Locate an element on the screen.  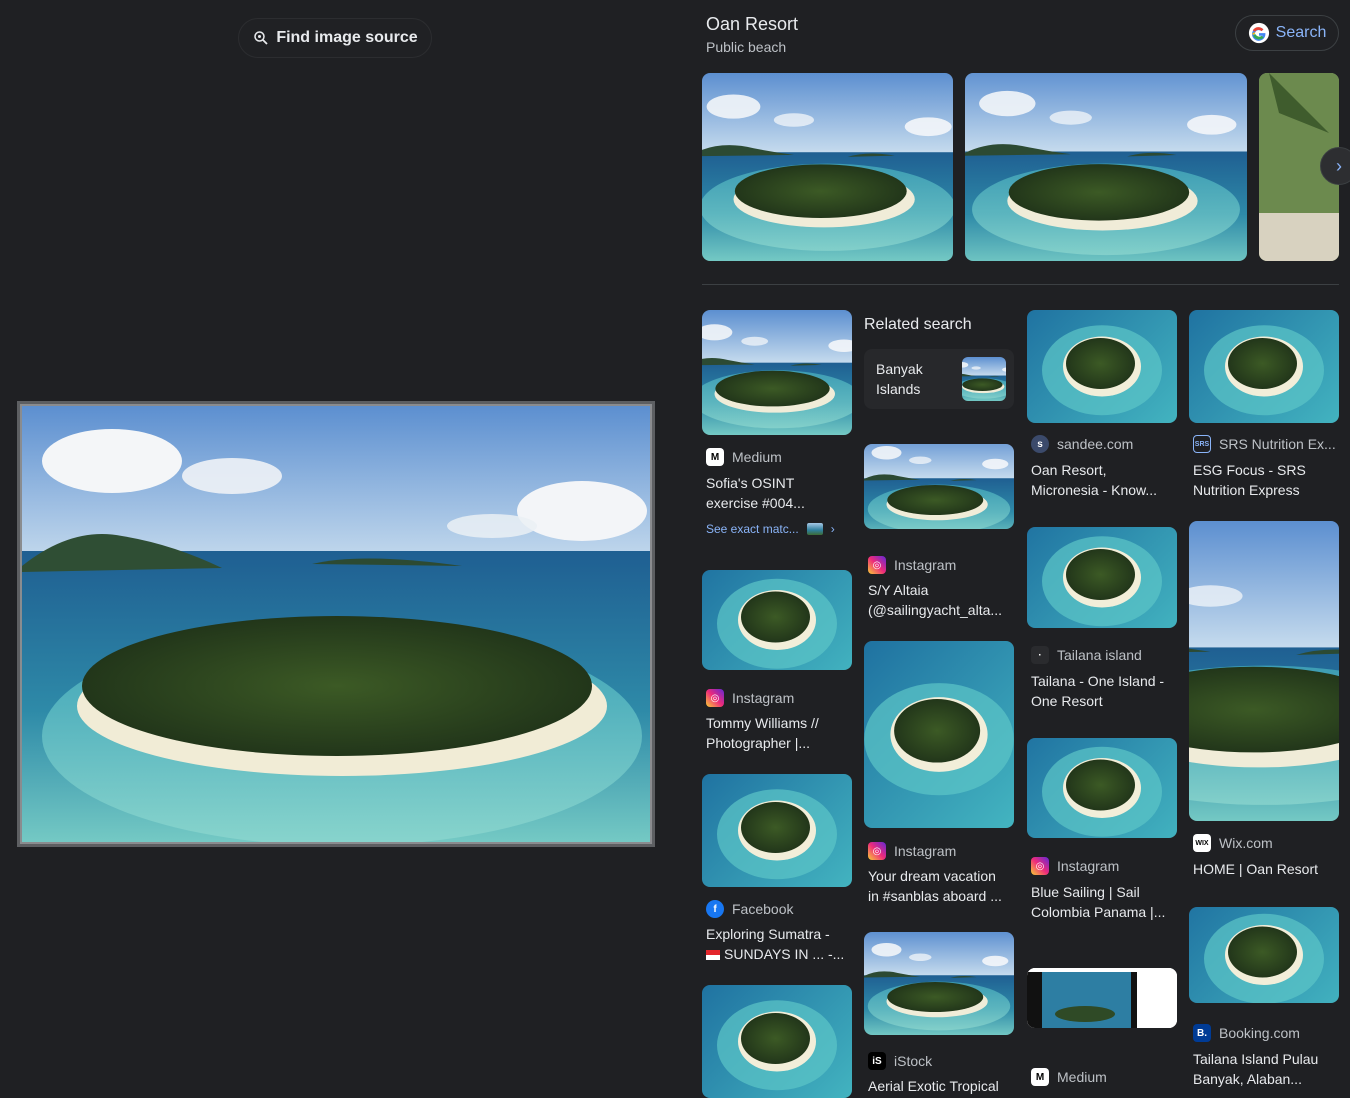
tailana-icon: · is located at coordinates (1040, 655).